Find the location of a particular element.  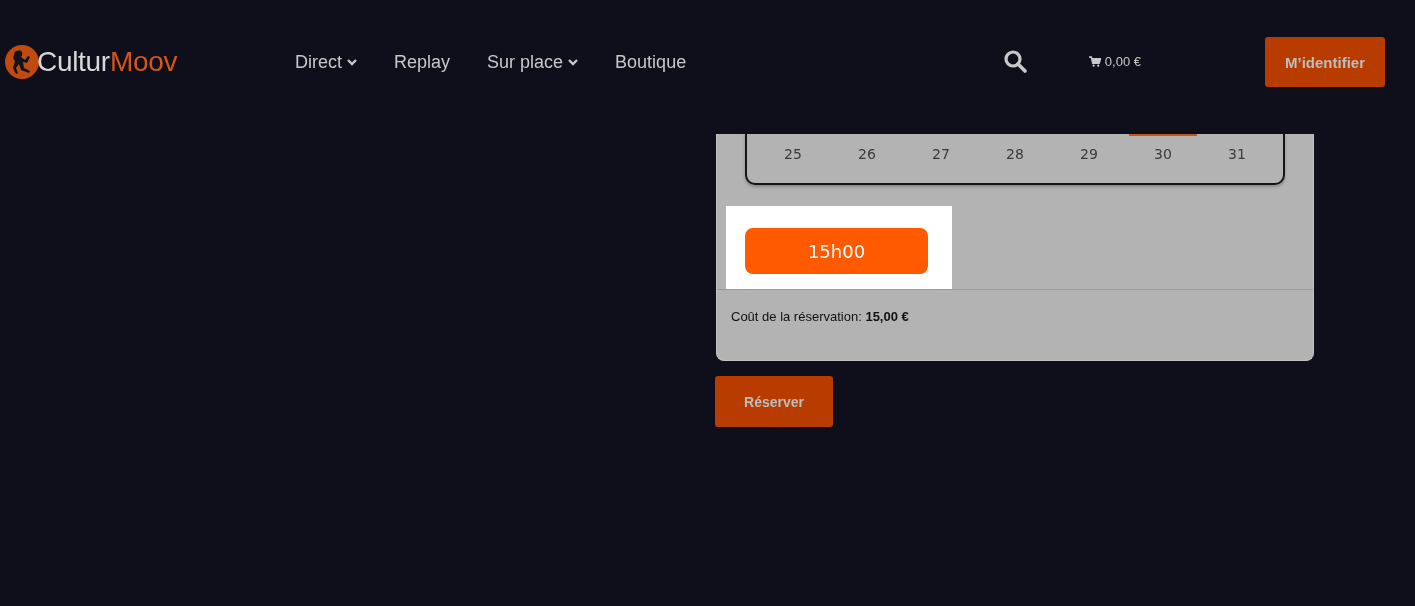

time-slot-button: 15h00 is located at coordinates (836, 251).